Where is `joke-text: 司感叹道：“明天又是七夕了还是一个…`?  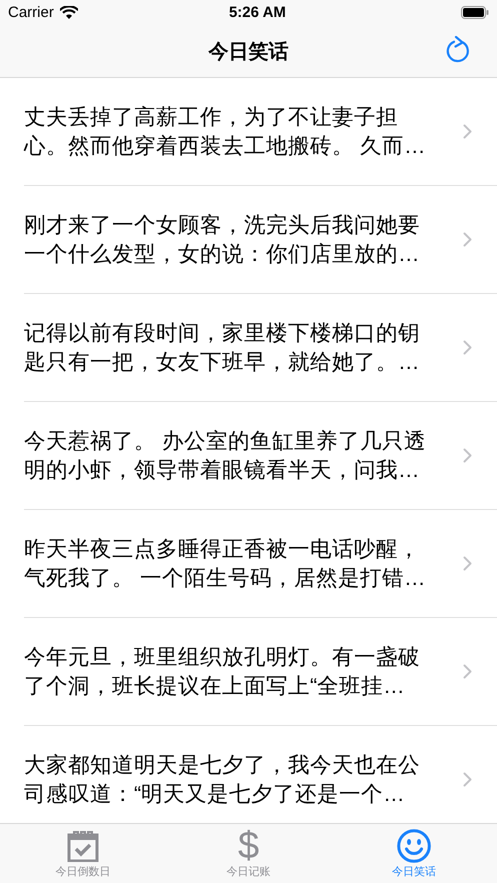 joke-text: 司感叹道：“明天又是七夕了还是一个… is located at coordinates (215, 794).